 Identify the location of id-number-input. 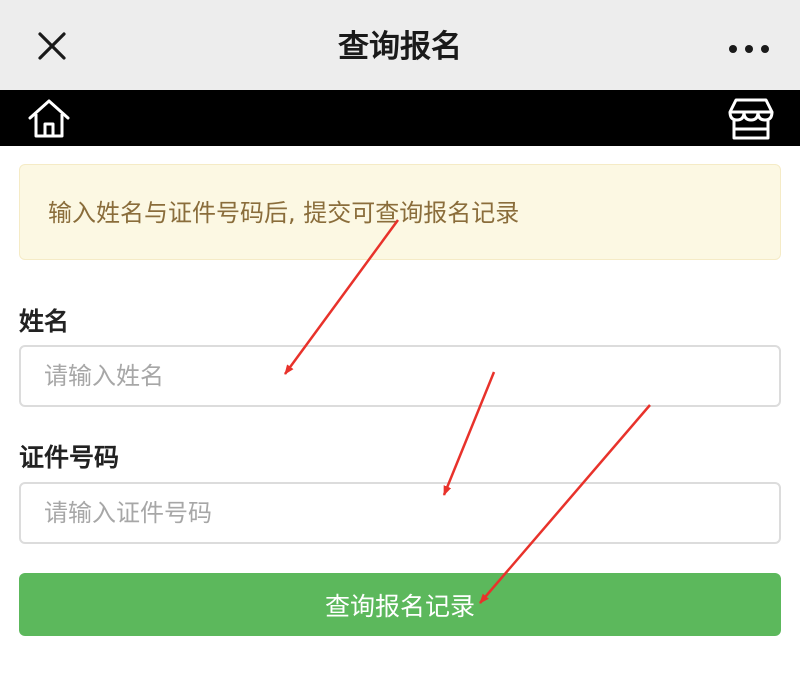
(400, 513).